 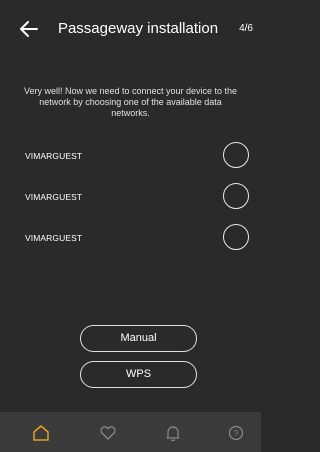 I want to click on bell-icon, so click(x=173, y=433).